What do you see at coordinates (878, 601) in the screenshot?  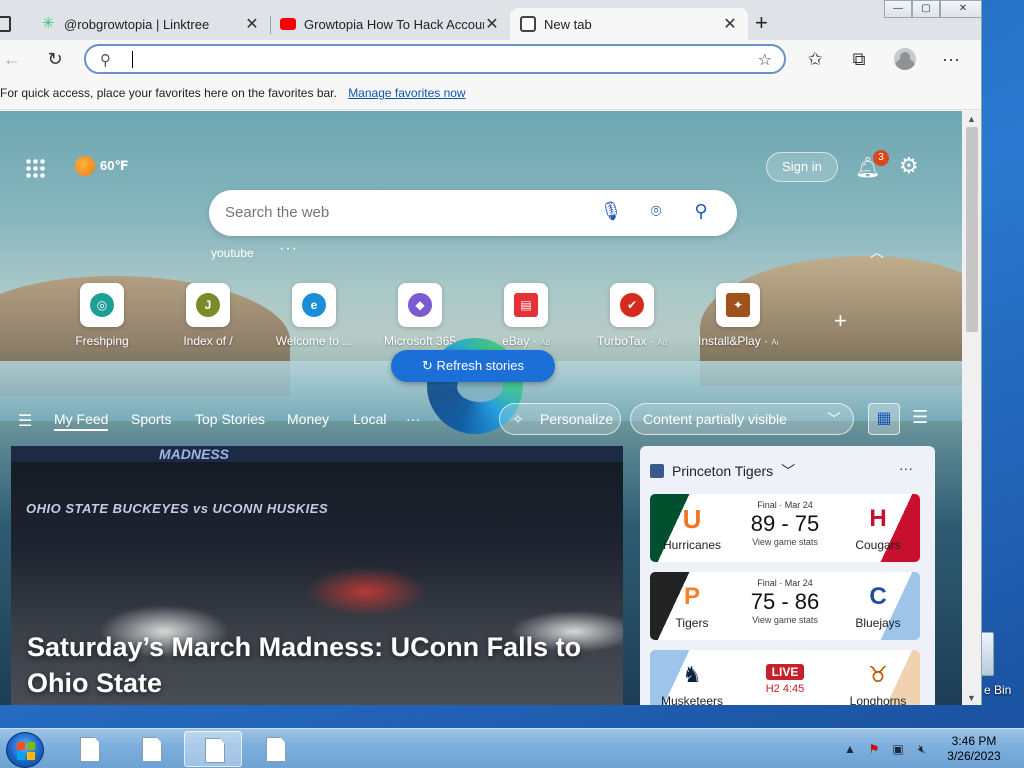 I see `away-team: C Bluejays` at bounding box center [878, 601].